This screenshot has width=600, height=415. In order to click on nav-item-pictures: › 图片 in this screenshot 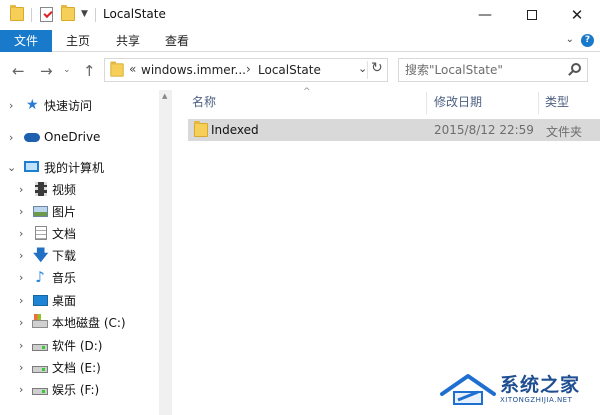, I will do `click(79, 211)`.